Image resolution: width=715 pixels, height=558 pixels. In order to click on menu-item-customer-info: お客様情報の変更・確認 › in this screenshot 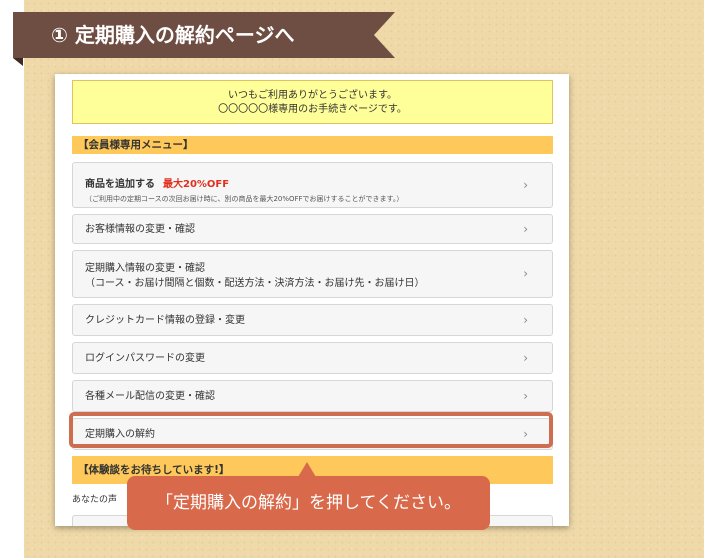, I will do `click(312, 229)`.